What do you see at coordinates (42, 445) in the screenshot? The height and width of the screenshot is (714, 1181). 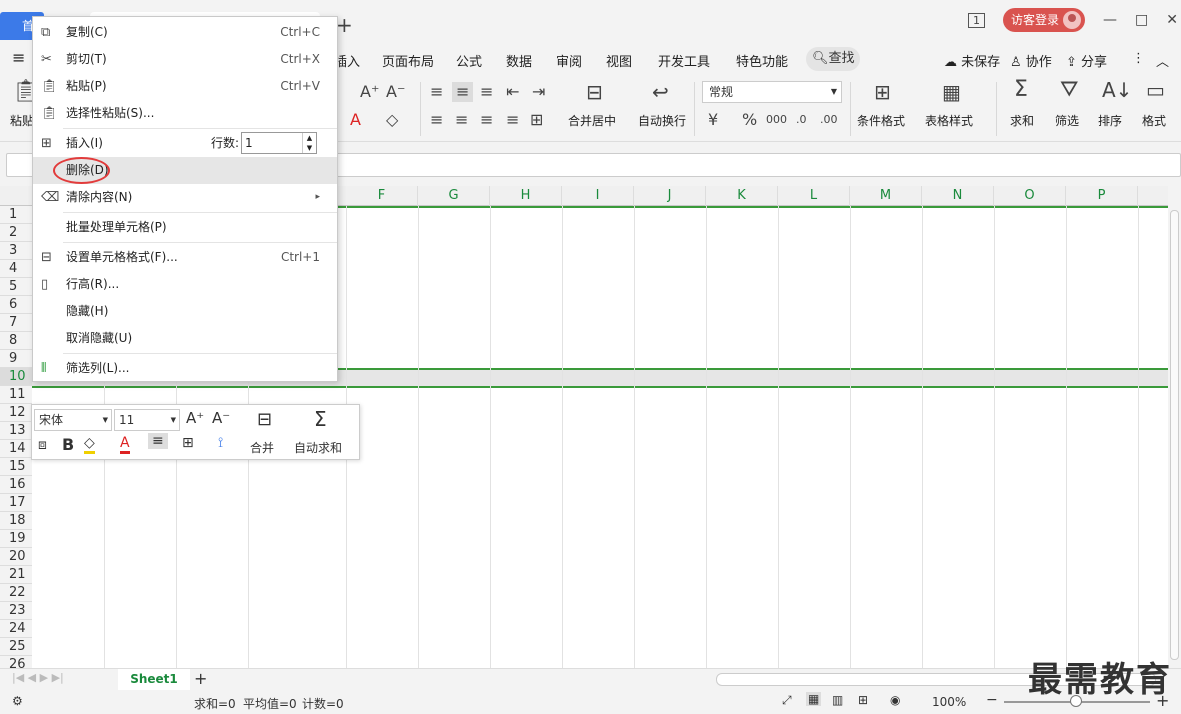 I see `format-painter-icon: ⧈` at bounding box center [42, 445].